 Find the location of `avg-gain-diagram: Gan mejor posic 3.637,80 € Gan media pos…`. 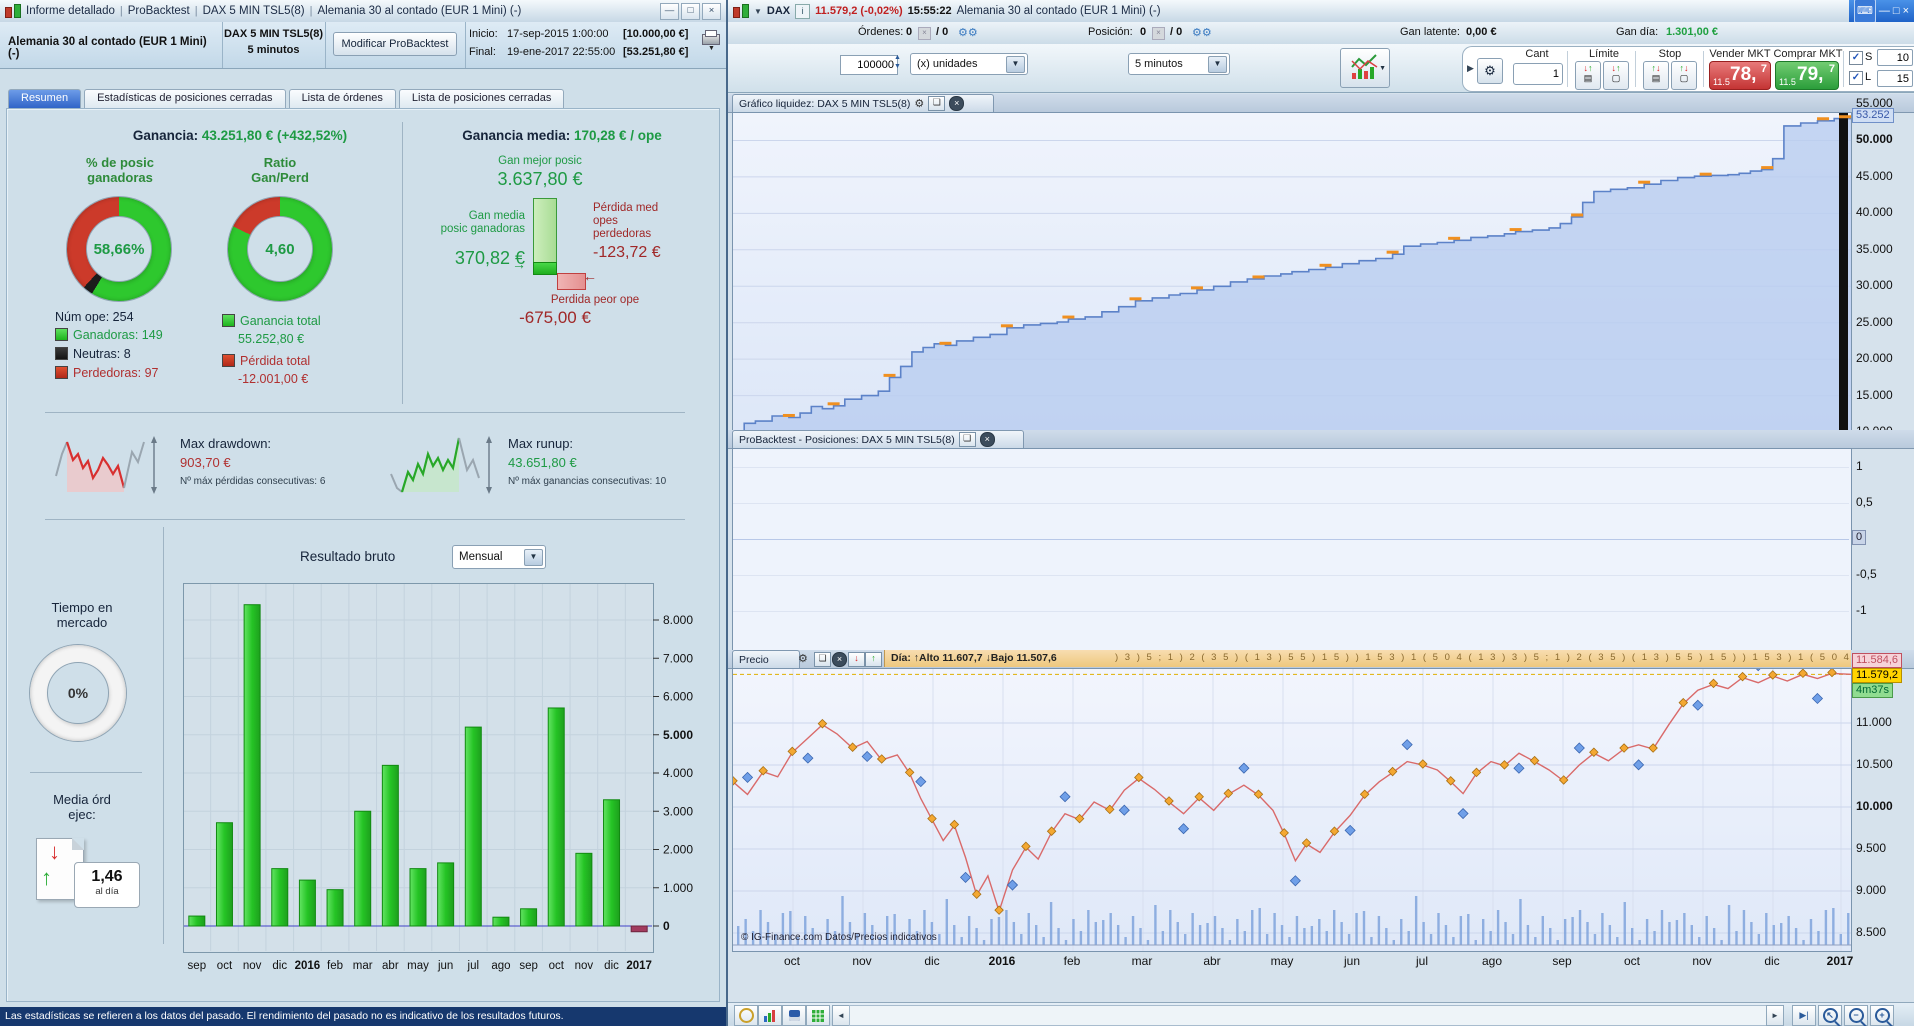

avg-gain-diagram: Gan mejor posic 3.637,80 € Gan media pos… is located at coordinates (565, 244).